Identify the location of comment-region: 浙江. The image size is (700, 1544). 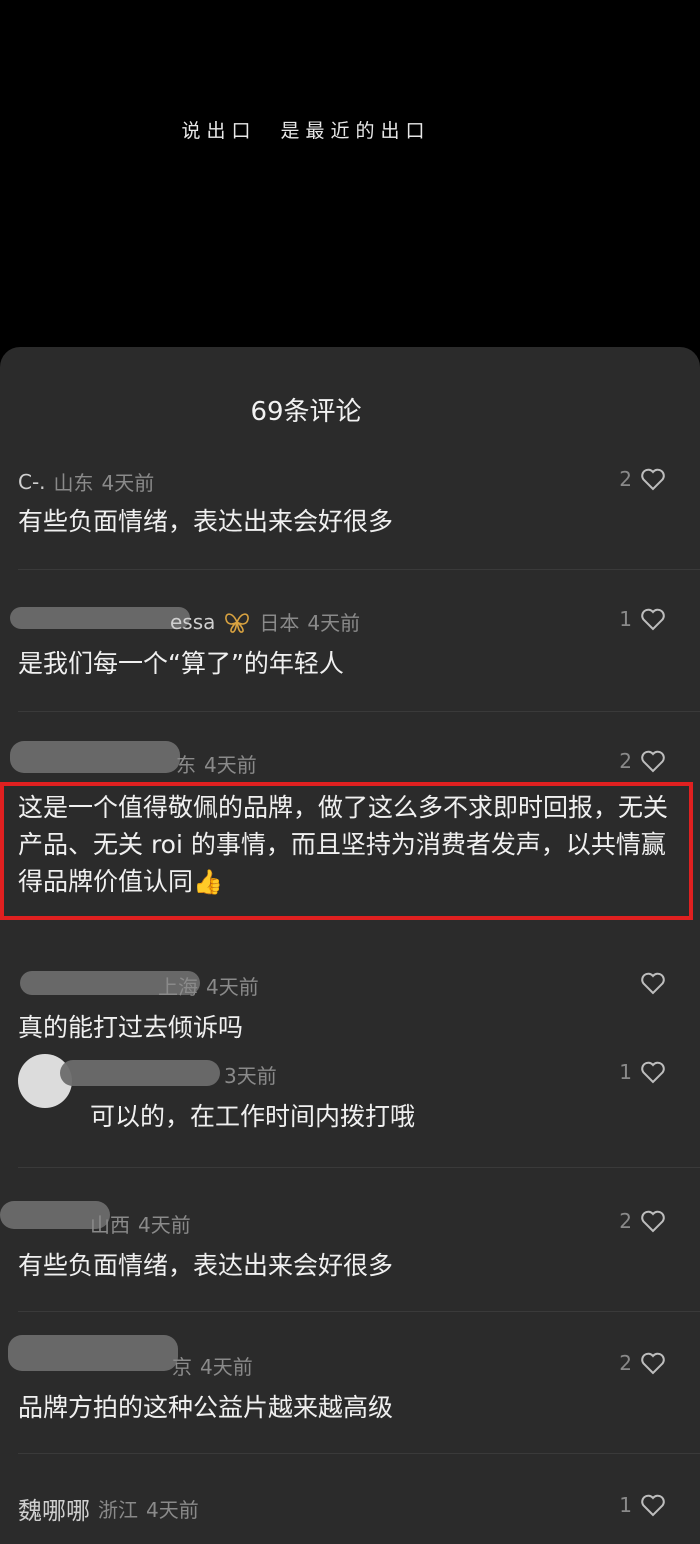
(118, 1510).